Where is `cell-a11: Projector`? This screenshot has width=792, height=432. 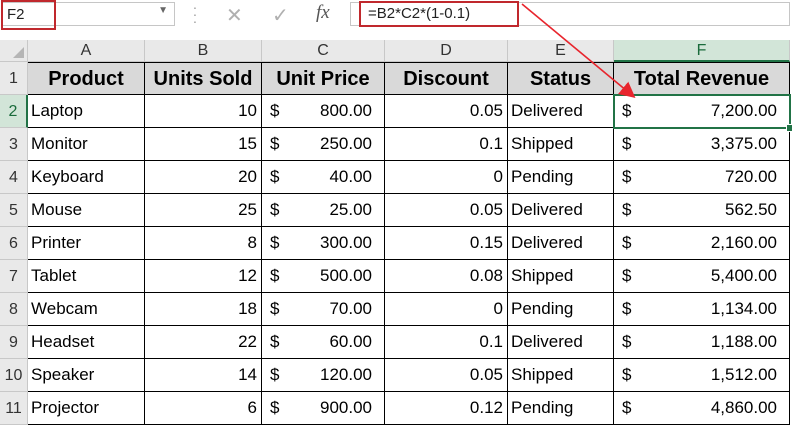
cell-a11: Projector is located at coordinates (86, 408).